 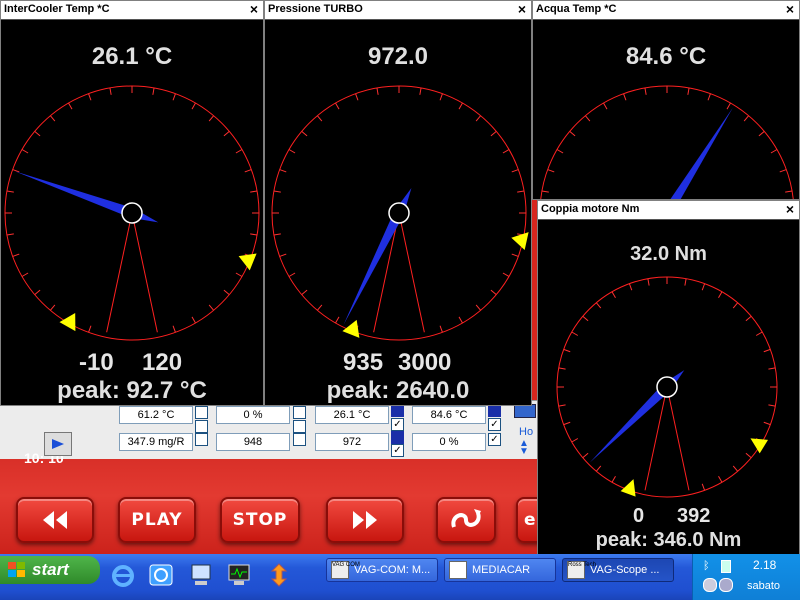 I want to click on spinner-icon: ▲ ▼, so click(x=524, y=448).